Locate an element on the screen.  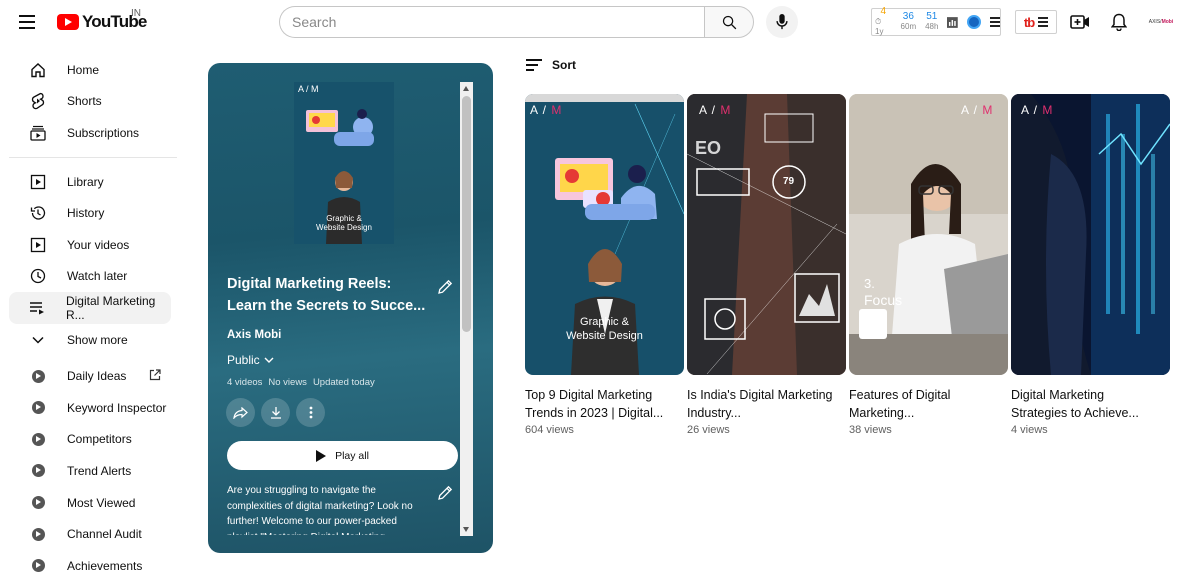
ext-stat-value: 36 is located at coordinates (908, 16).